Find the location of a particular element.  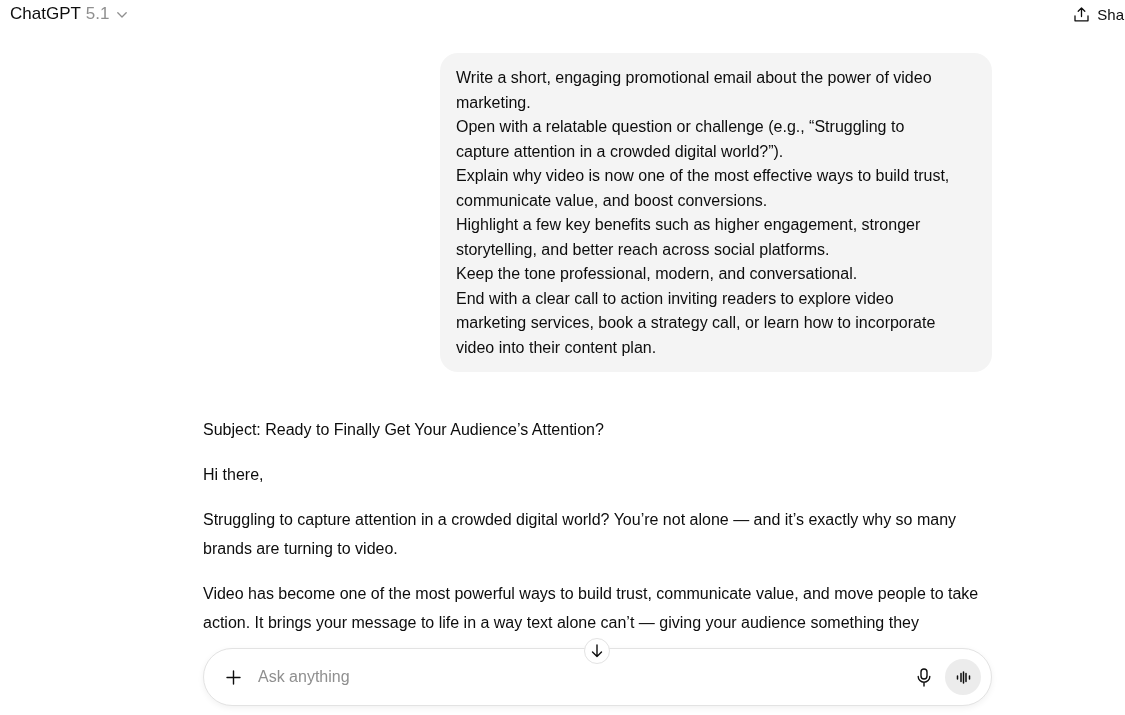

message-composer: Ask anything is located at coordinates (597, 677).